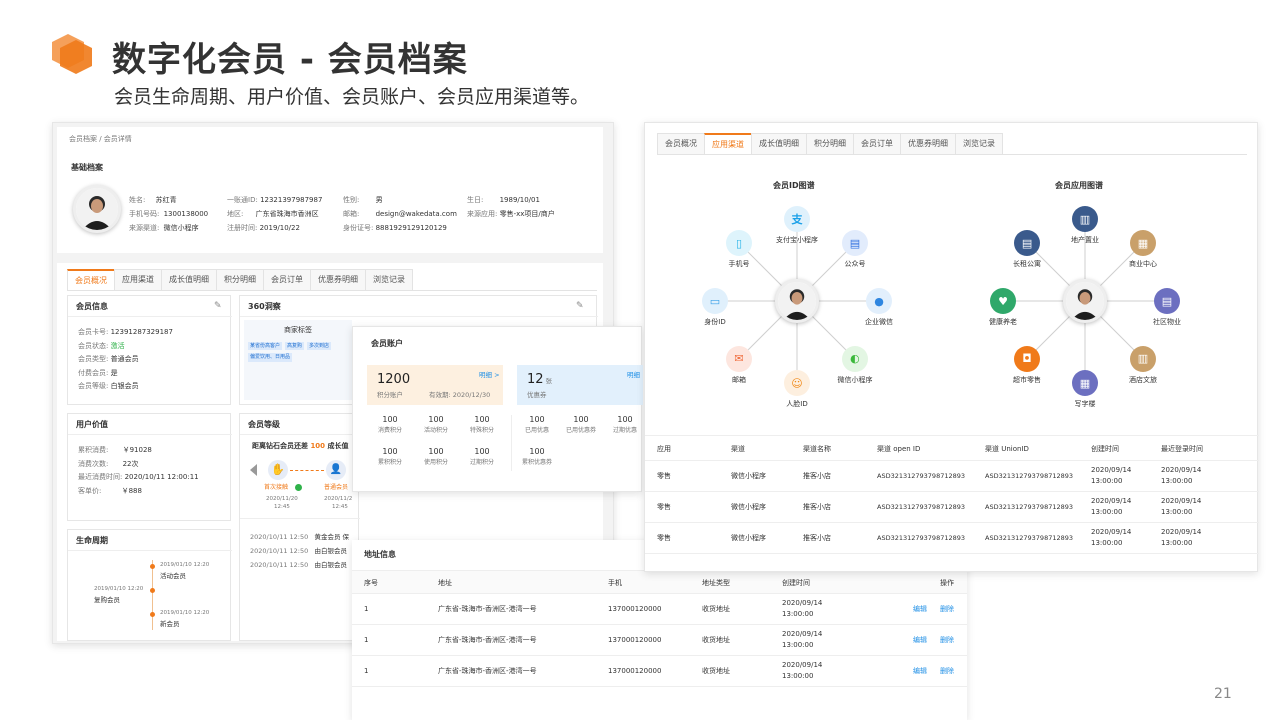 The width and height of the screenshot is (1280, 720). Describe the element at coordinates (97, 209) in the screenshot. I see `avatar` at that location.